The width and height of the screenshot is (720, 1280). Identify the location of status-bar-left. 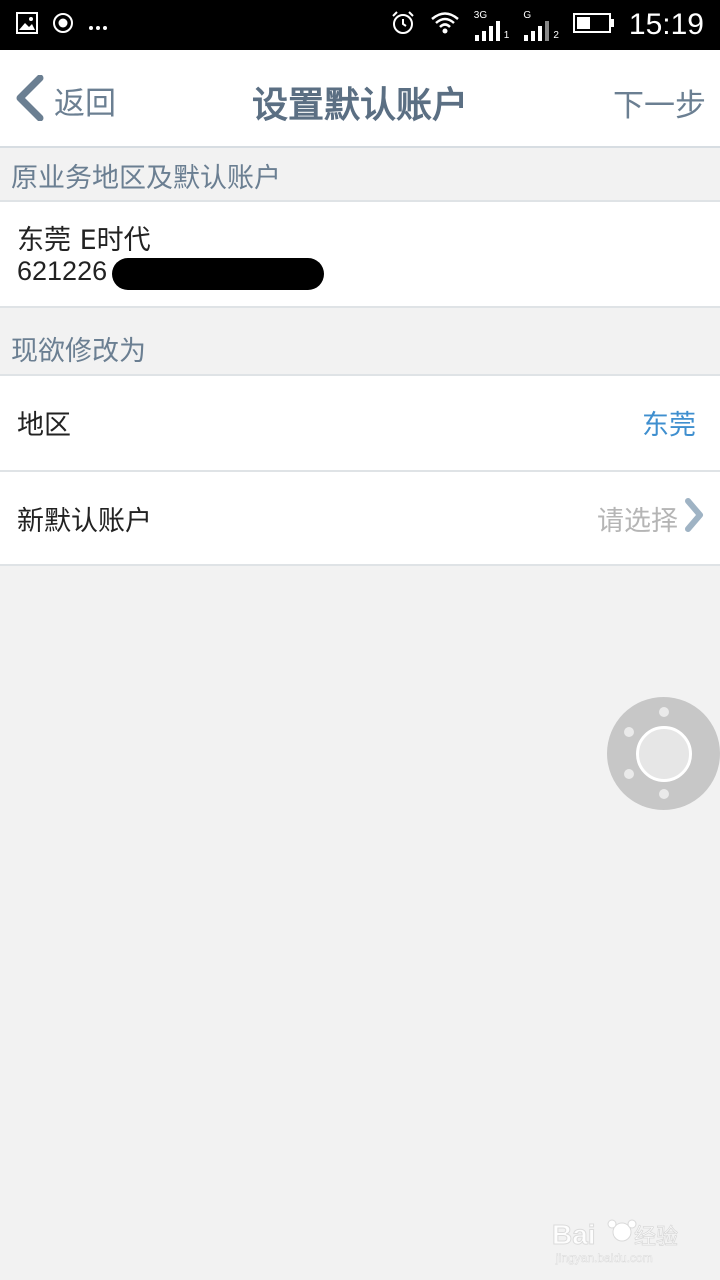
(62, 25).